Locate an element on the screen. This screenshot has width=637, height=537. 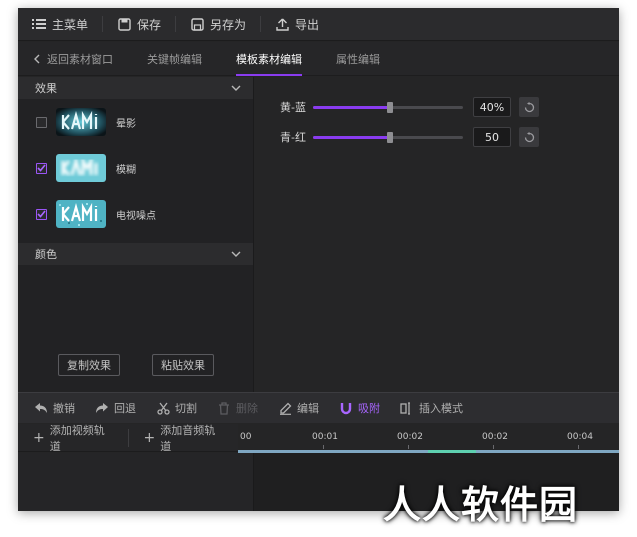
main-menu-label: 主菜单 is located at coordinates (70, 24).